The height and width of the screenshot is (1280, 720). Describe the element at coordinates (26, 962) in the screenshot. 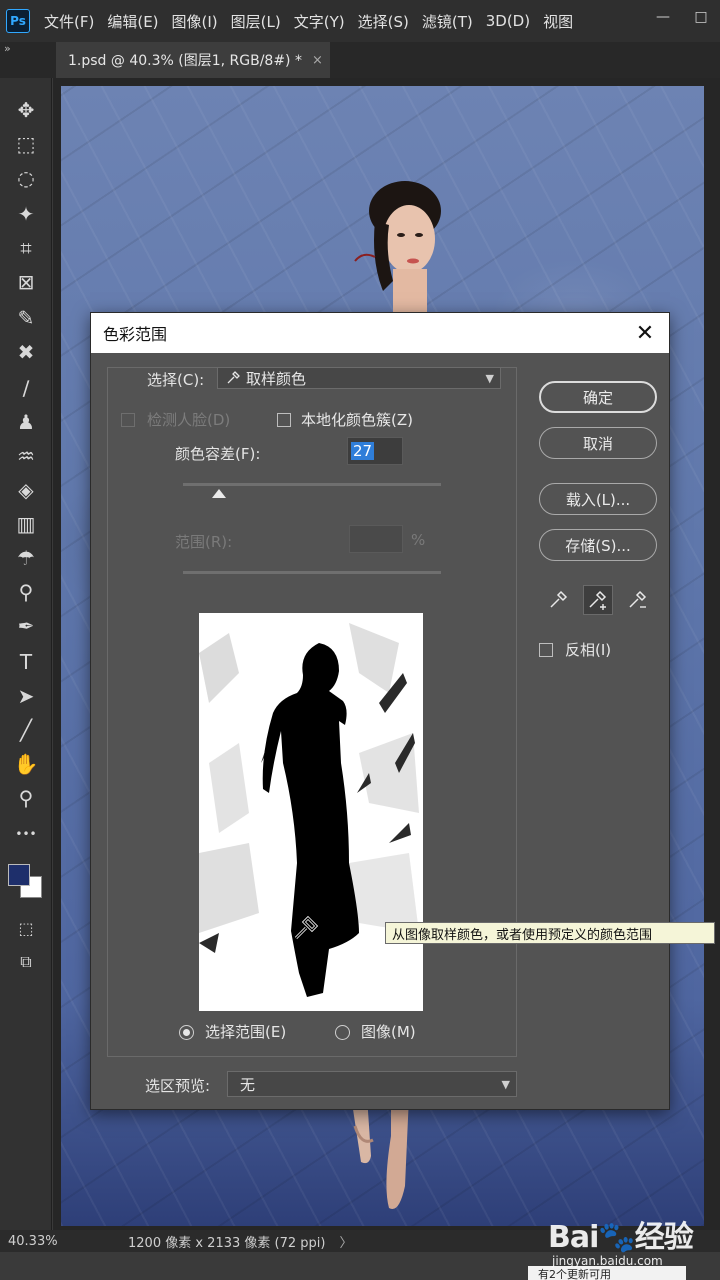

I see `screen-mode-icon: ⧉` at that location.